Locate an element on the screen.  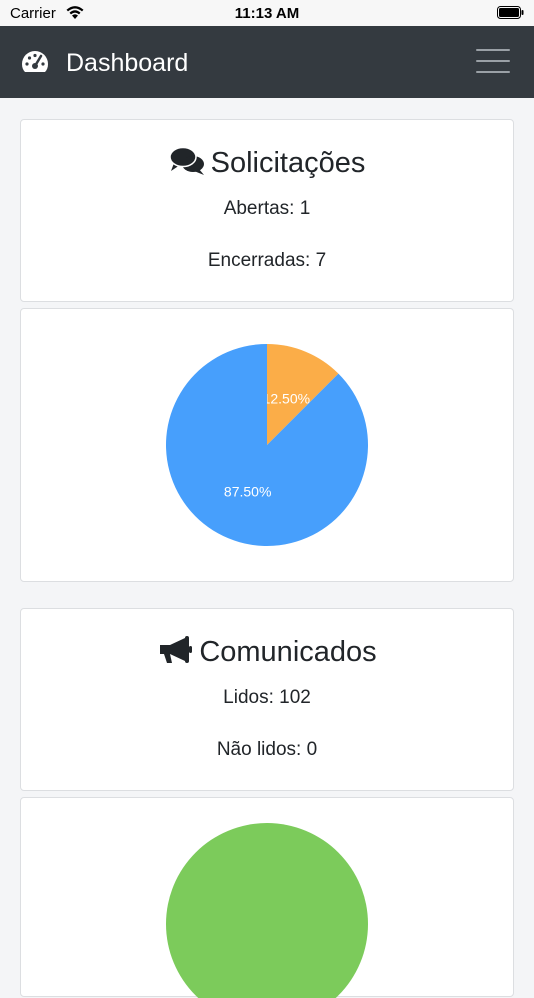
requests-title: Solicitações is located at coordinates (267, 163).